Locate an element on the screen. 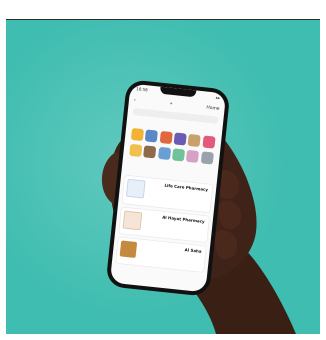 This screenshot has width=326, height=340. sweets-icon is located at coordinates (136, 151).